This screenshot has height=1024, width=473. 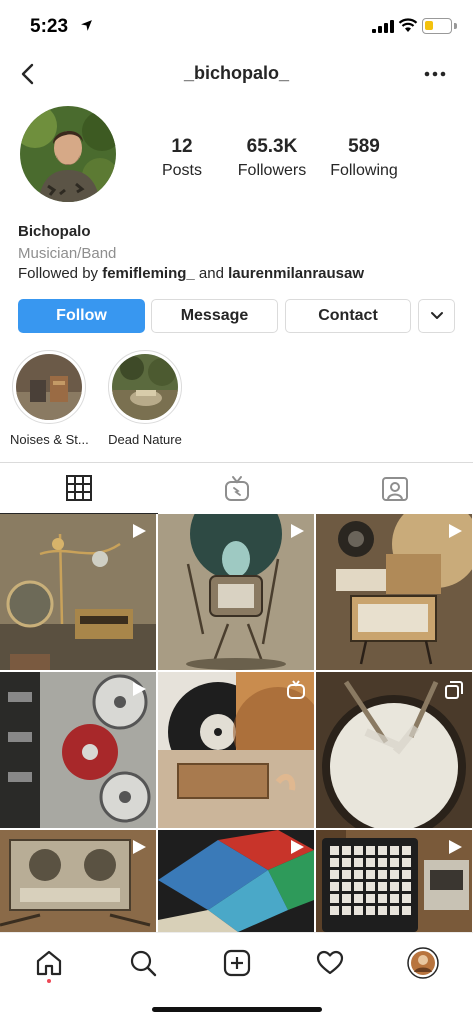 I want to click on posts-count: 12 Posts, so click(x=182, y=158).